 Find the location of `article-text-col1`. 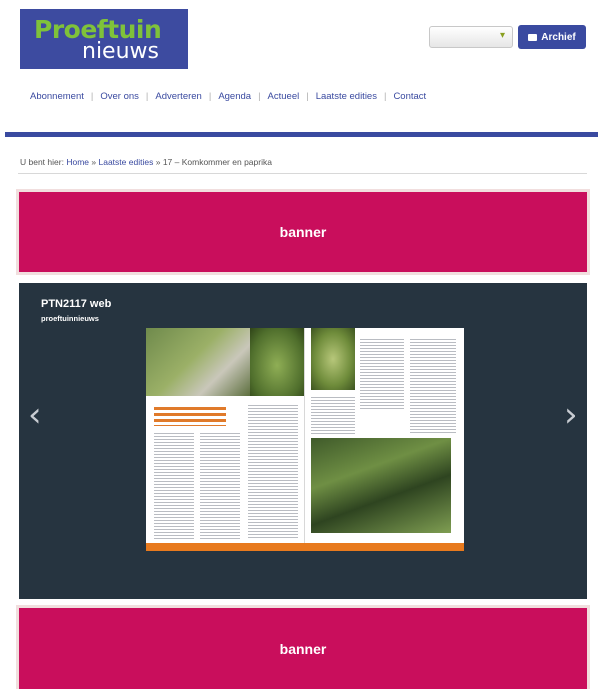

article-text-col1 is located at coordinates (174, 486).